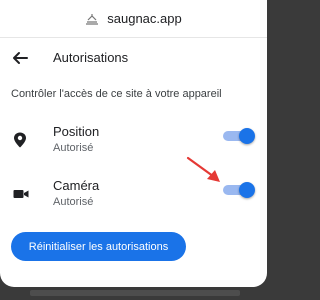  I want to click on page-title: Autorisations, so click(91, 57).